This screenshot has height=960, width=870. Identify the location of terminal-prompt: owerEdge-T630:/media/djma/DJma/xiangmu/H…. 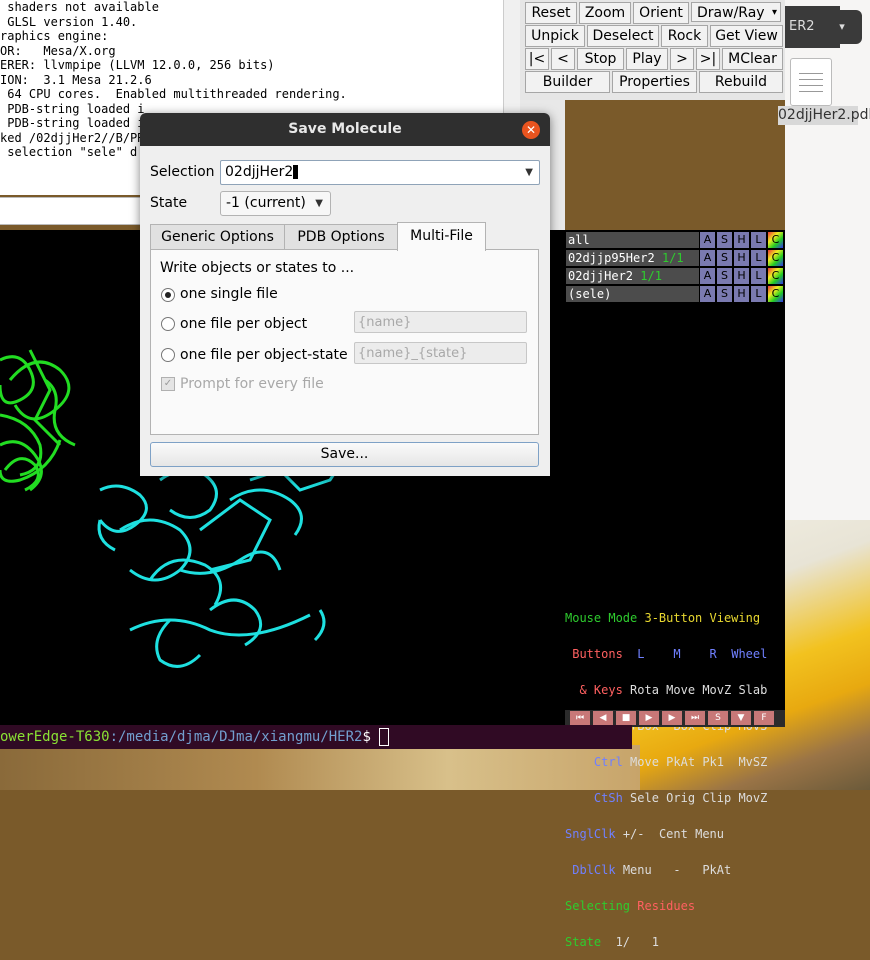
(316, 737).